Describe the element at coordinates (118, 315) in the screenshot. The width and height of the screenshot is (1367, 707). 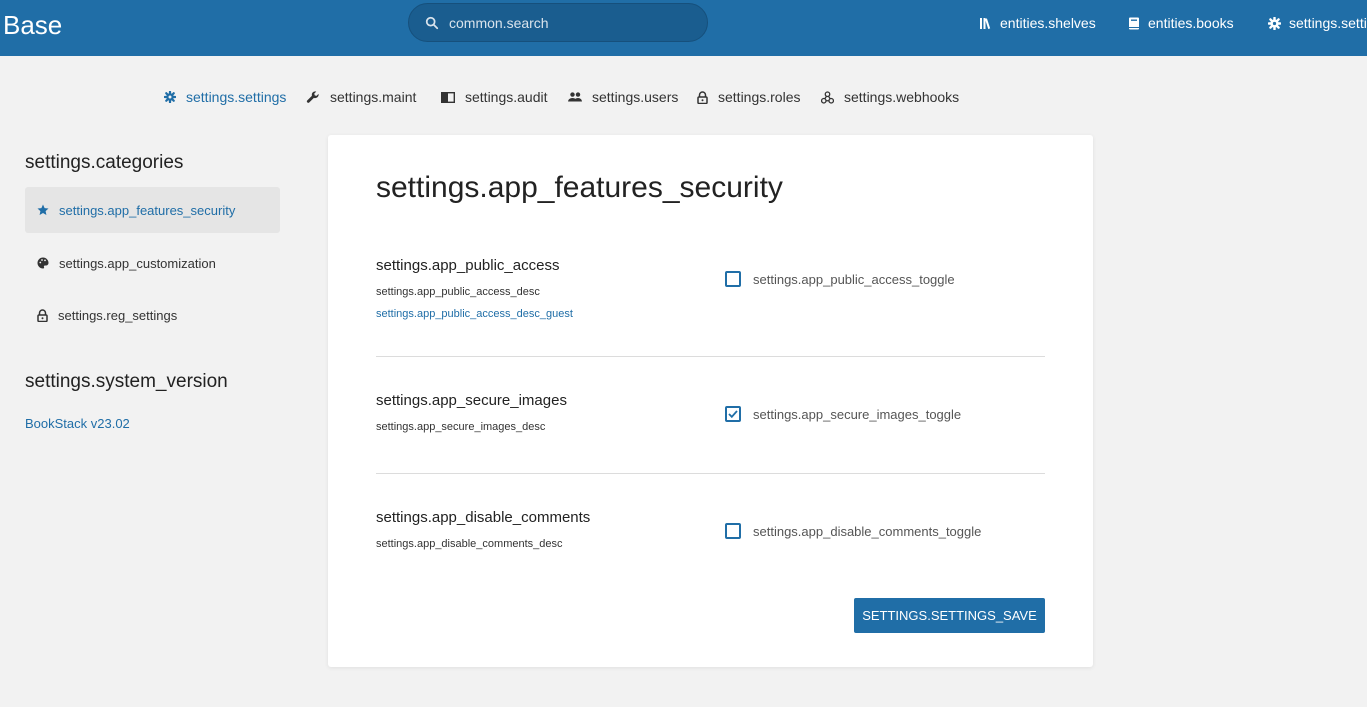
I see `sidebar-item-label: settings.reg_settings` at that location.